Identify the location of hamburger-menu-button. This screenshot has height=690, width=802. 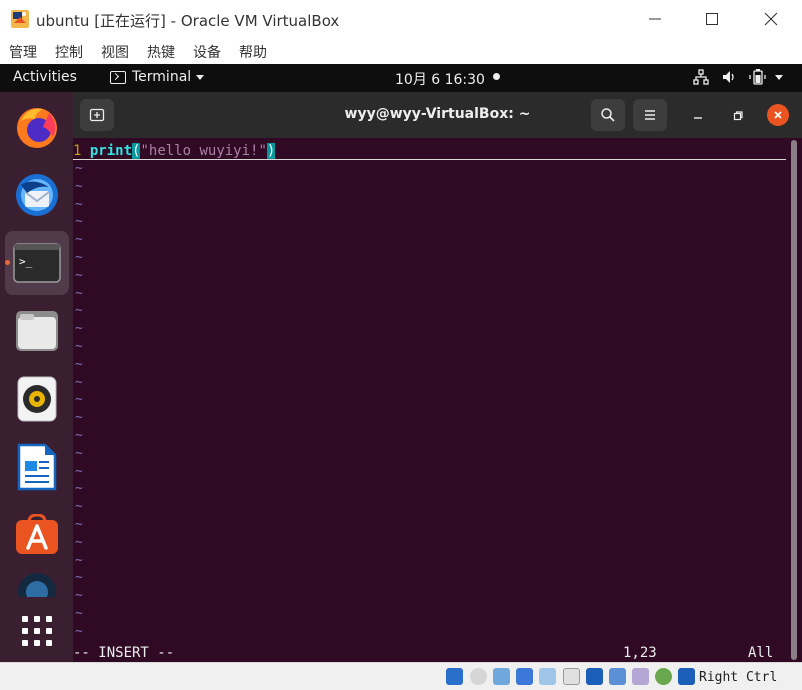
(650, 115).